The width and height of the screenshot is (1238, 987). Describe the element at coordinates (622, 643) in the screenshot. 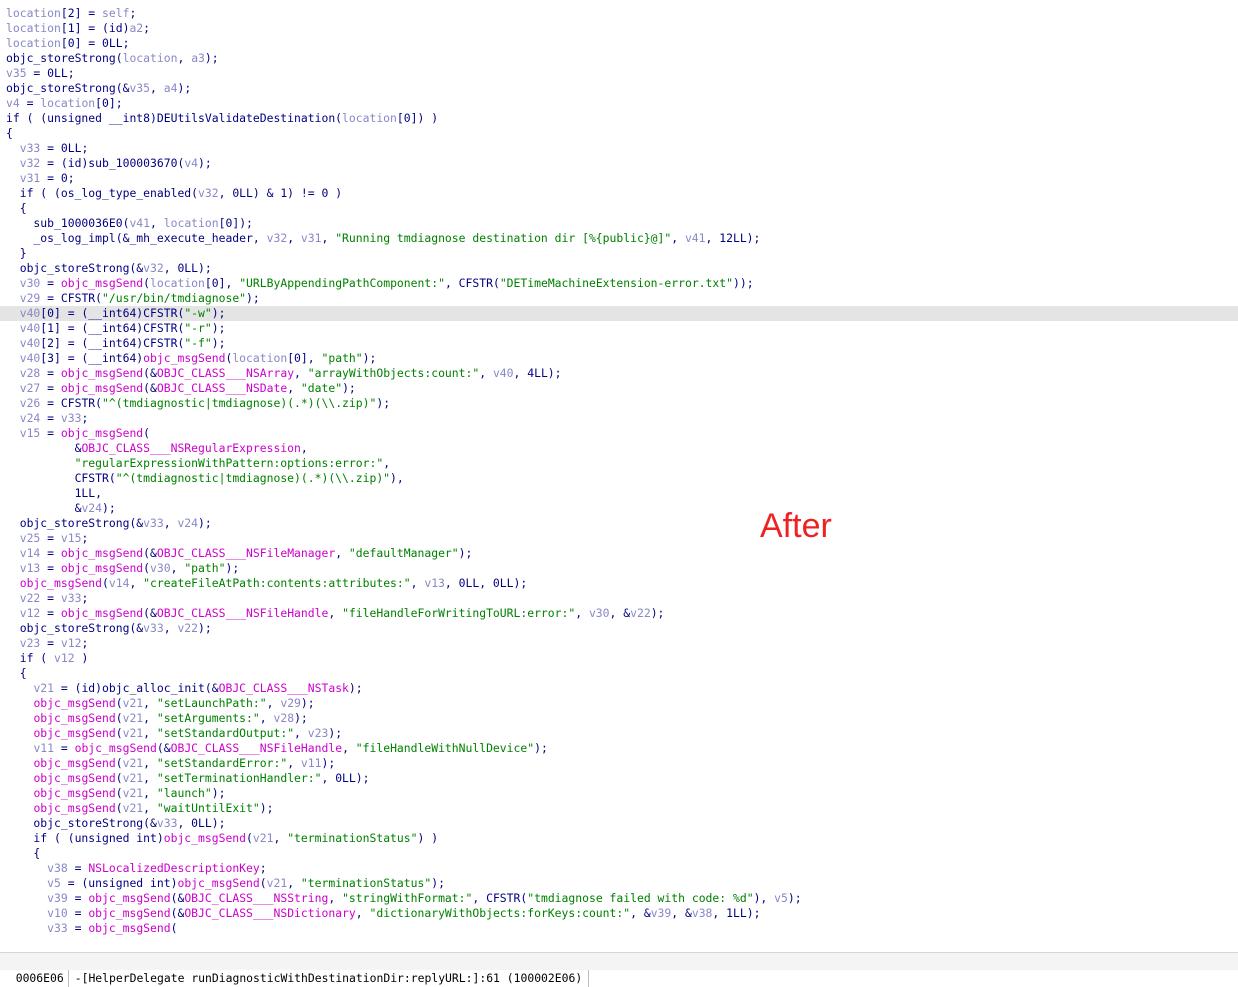

I see `code-line: v23 = v12;` at that location.